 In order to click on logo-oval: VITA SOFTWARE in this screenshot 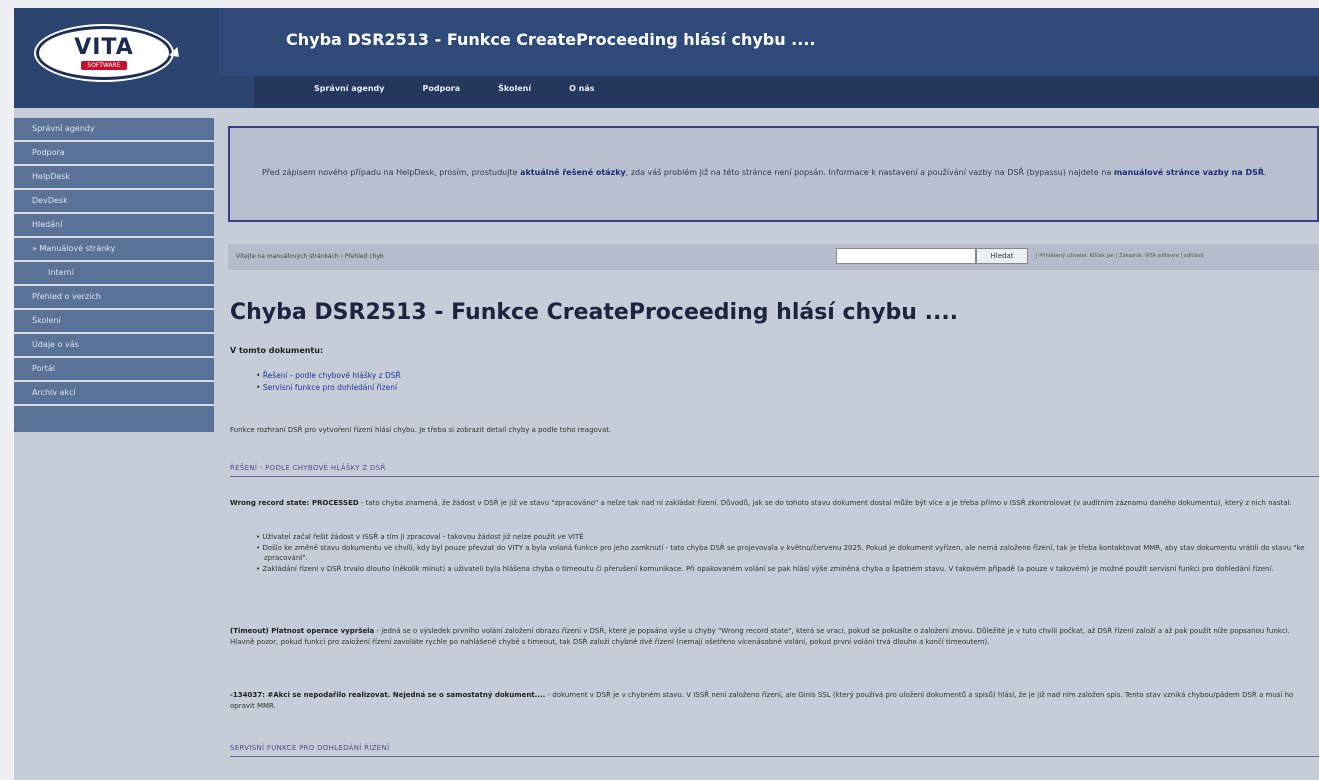, I will do `click(104, 53)`.